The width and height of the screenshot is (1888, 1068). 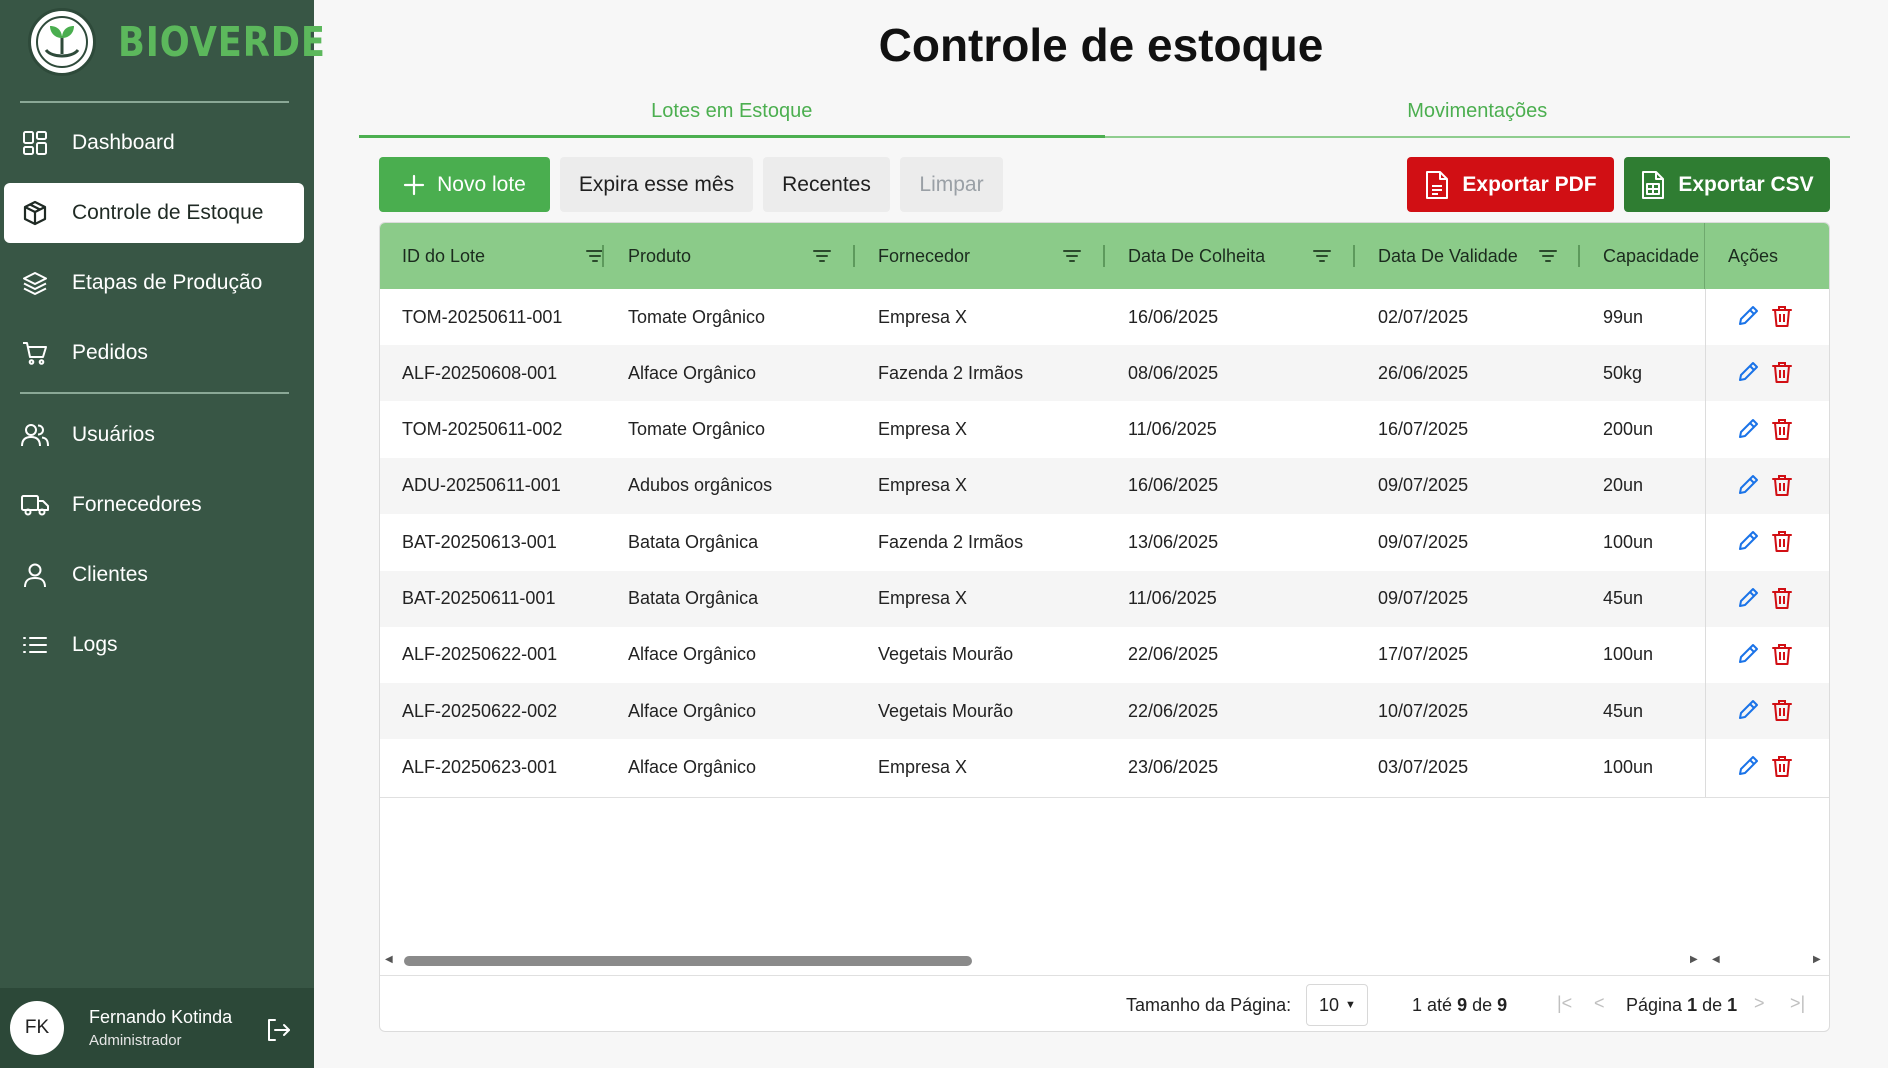 What do you see at coordinates (729, 256) in the screenshot?
I see `column-header-produto: Produto` at bounding box center [729, 256].